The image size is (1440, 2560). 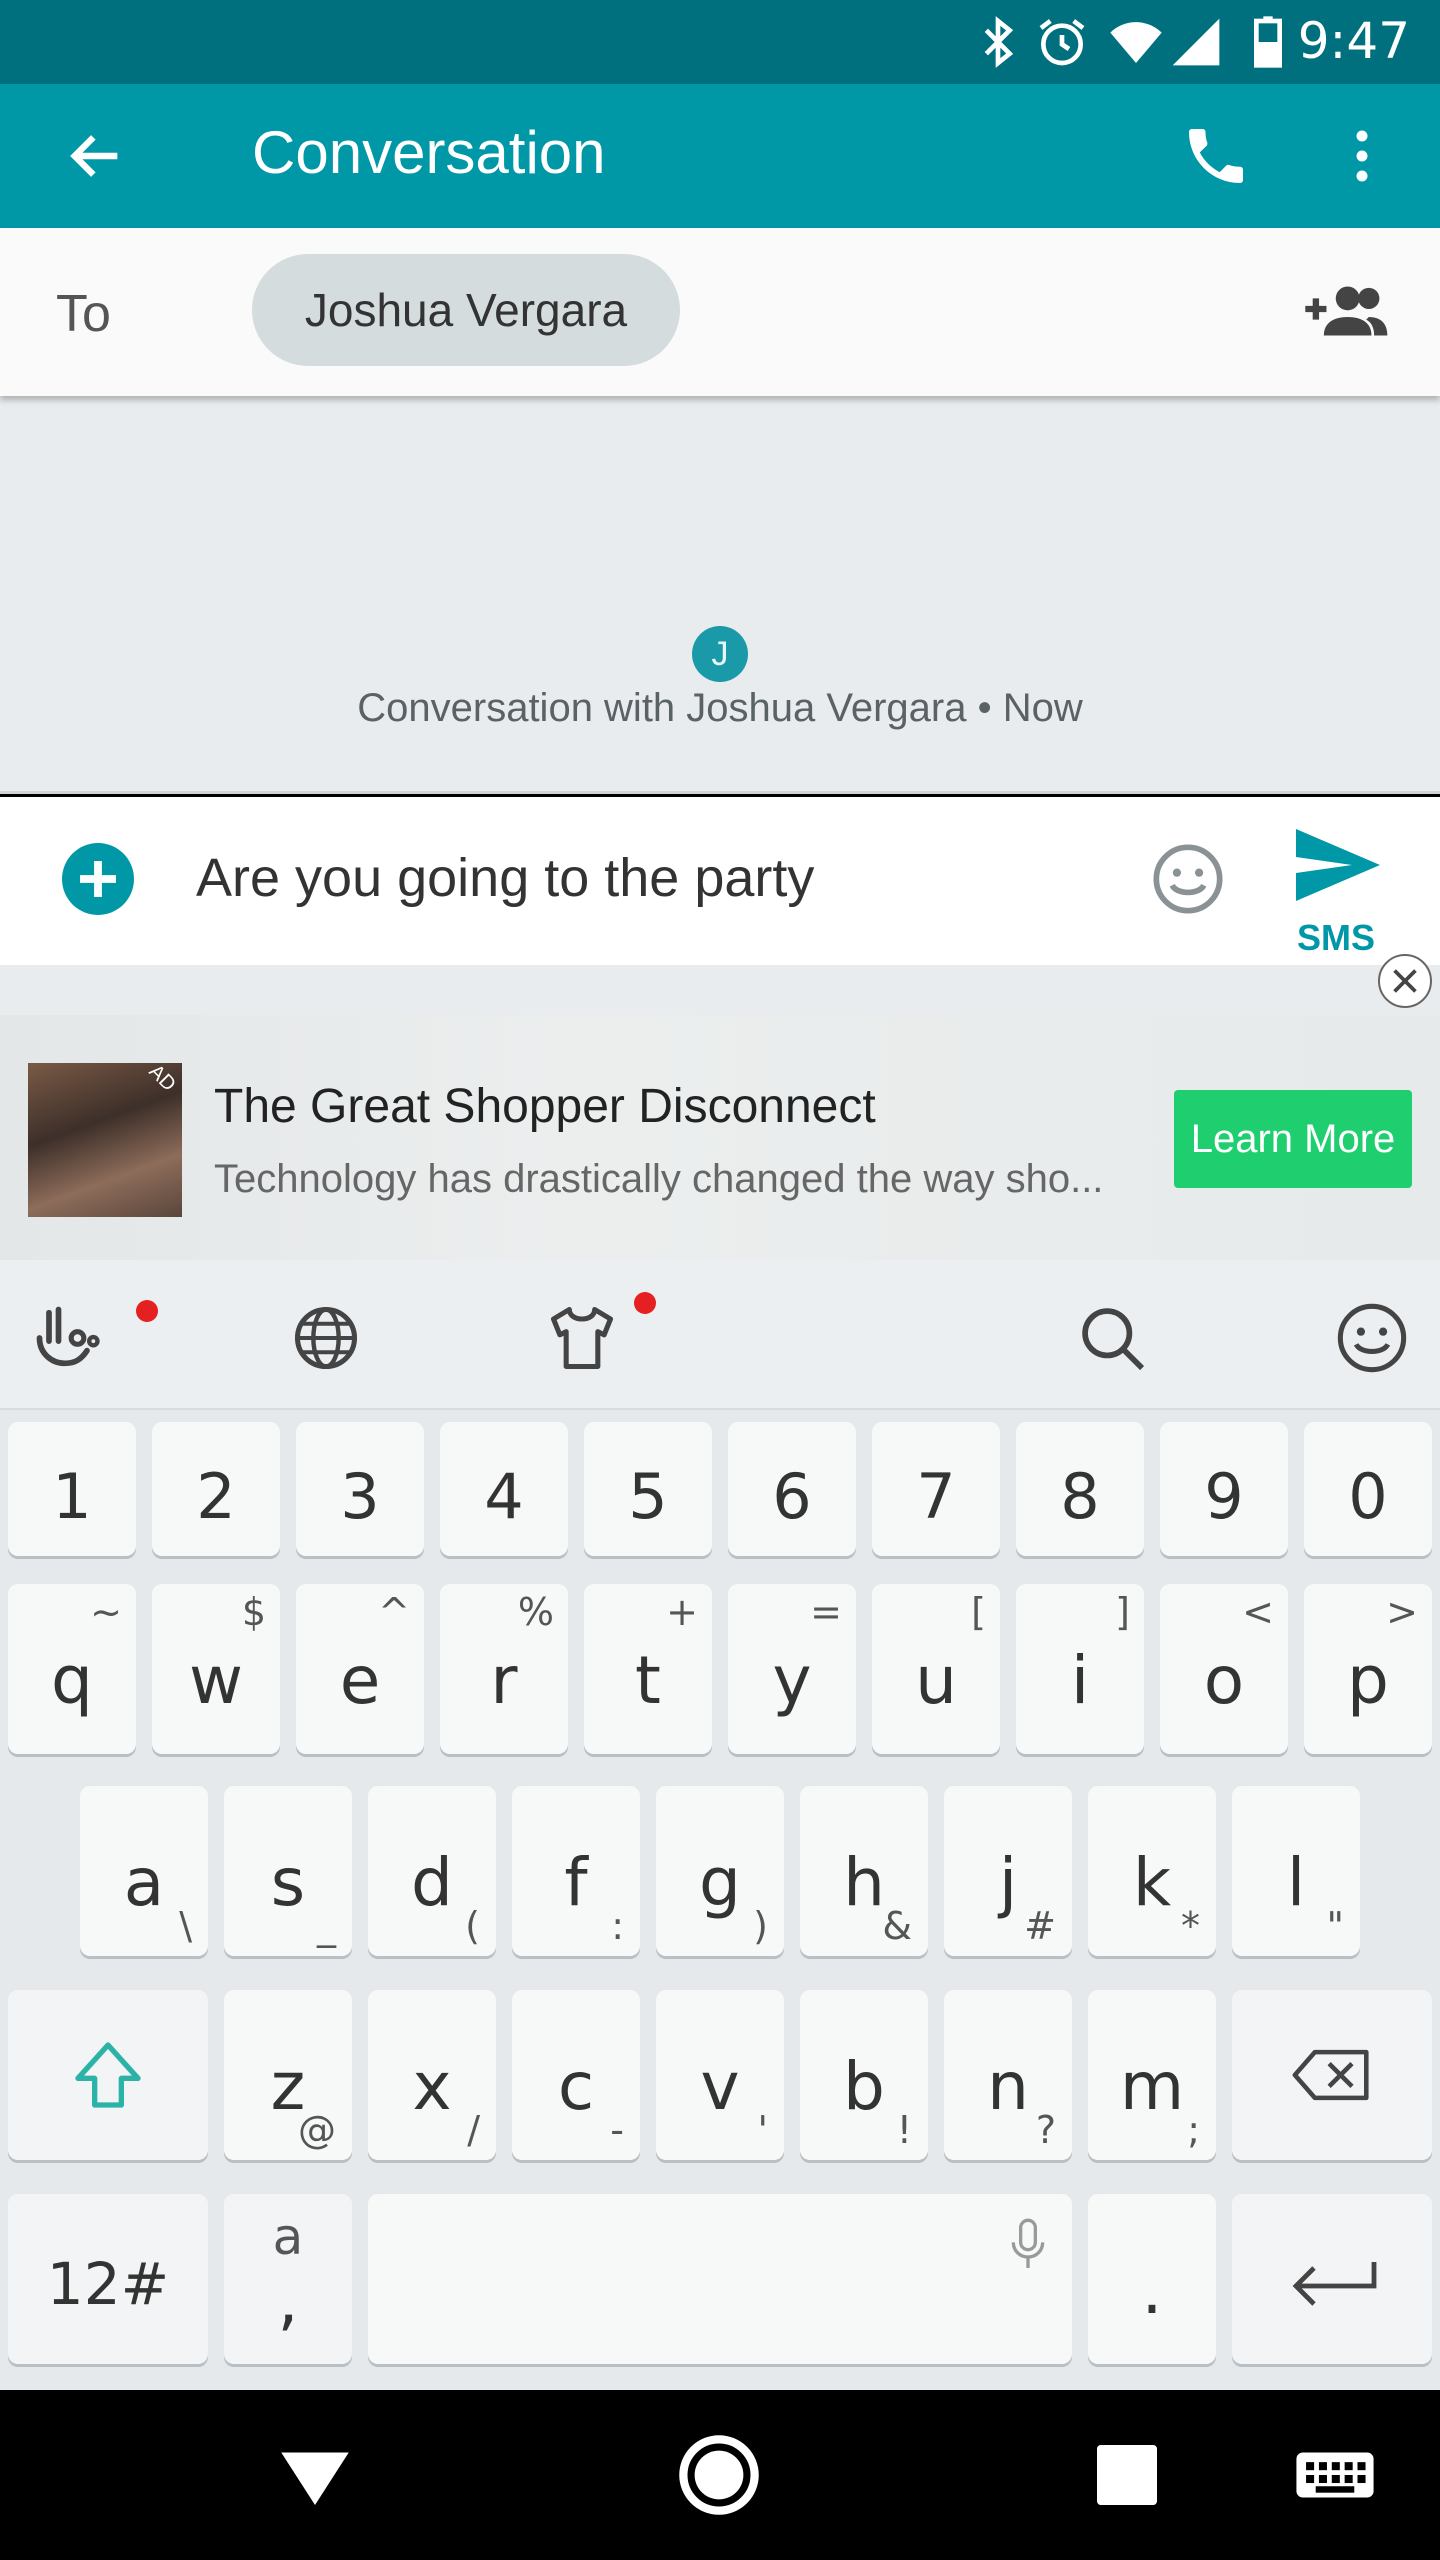 What do you see at coordinates (1008, 2075) in the screenshot?
I see `key-n: n?` at bounding box center [1008, 2075].